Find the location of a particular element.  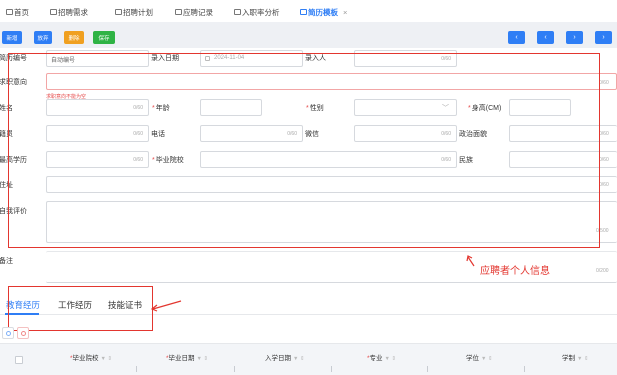

tab-bar: 首页 招聘需求 招聘计划 应聘记录 入职率分析 简历模板 × is located at coordinates (308, 11).